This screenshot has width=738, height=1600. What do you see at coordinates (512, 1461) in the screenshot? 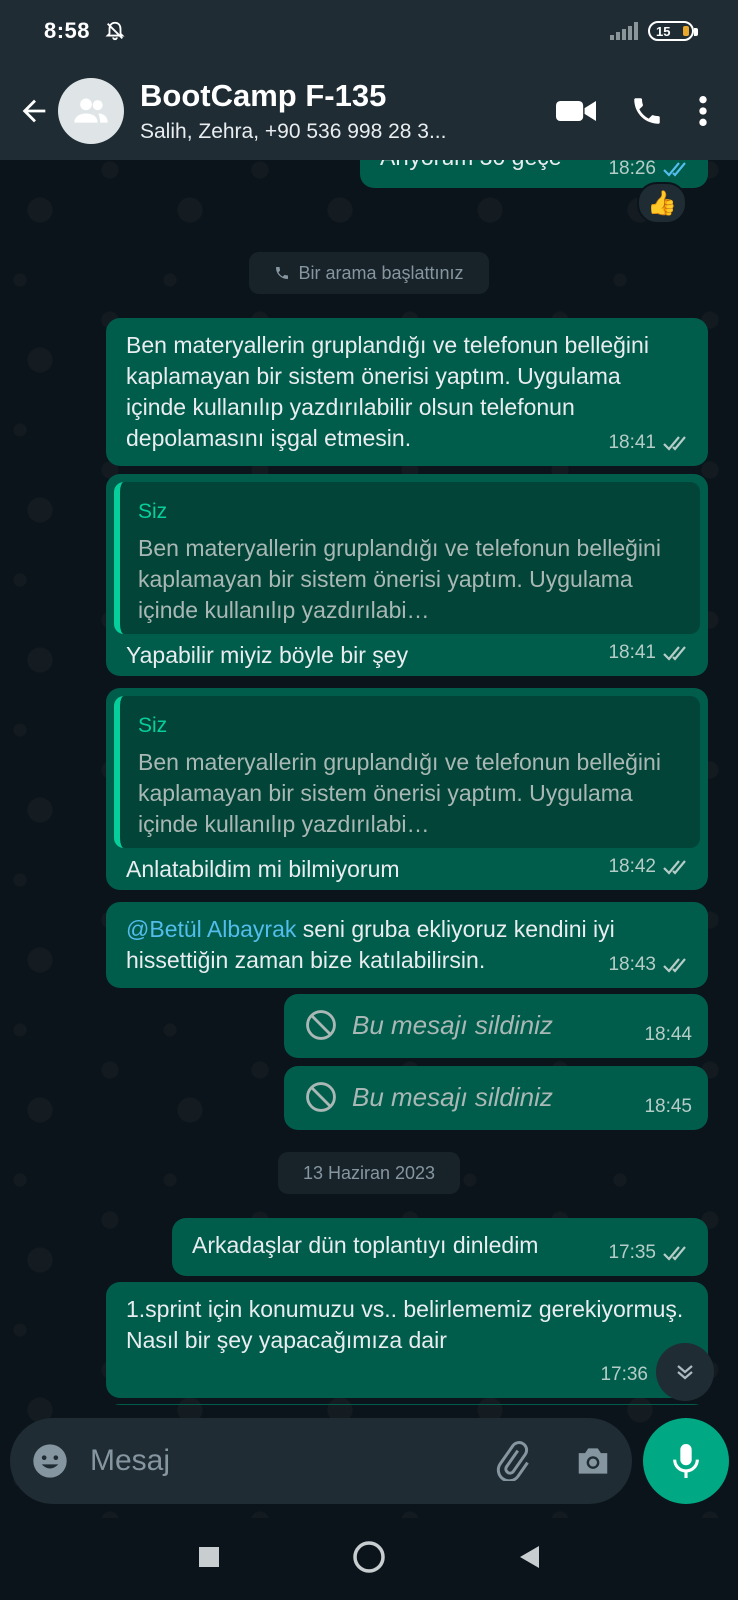
I see `attach-paperclip-icon` at bounding box center [512, 1461].